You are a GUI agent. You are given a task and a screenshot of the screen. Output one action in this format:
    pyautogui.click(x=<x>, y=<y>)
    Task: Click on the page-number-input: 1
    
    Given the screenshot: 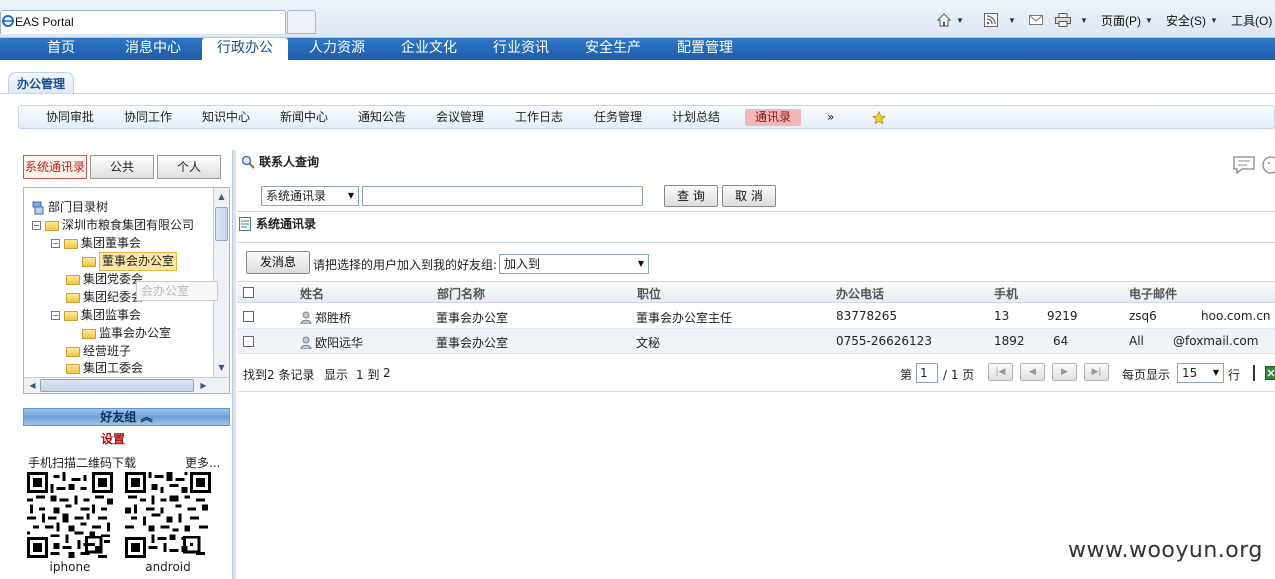 What is the action you would take?
    pyautogui.click(x=927, y=373)
    